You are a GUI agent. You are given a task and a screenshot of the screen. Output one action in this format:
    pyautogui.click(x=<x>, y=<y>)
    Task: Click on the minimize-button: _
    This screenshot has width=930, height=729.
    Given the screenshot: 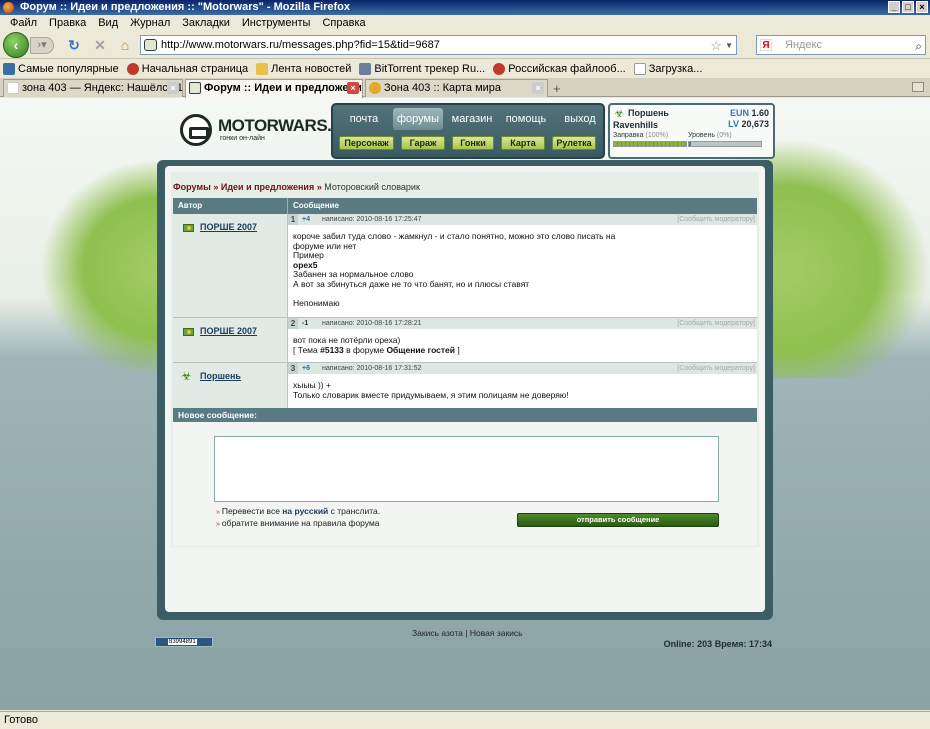 What is the action you would take?
    pyautogui.click(x=894, y=7)
    